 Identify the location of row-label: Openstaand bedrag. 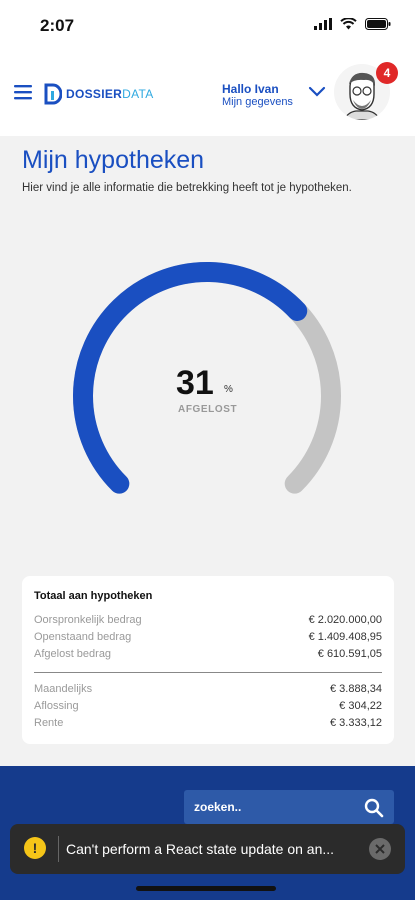
(83, 637).